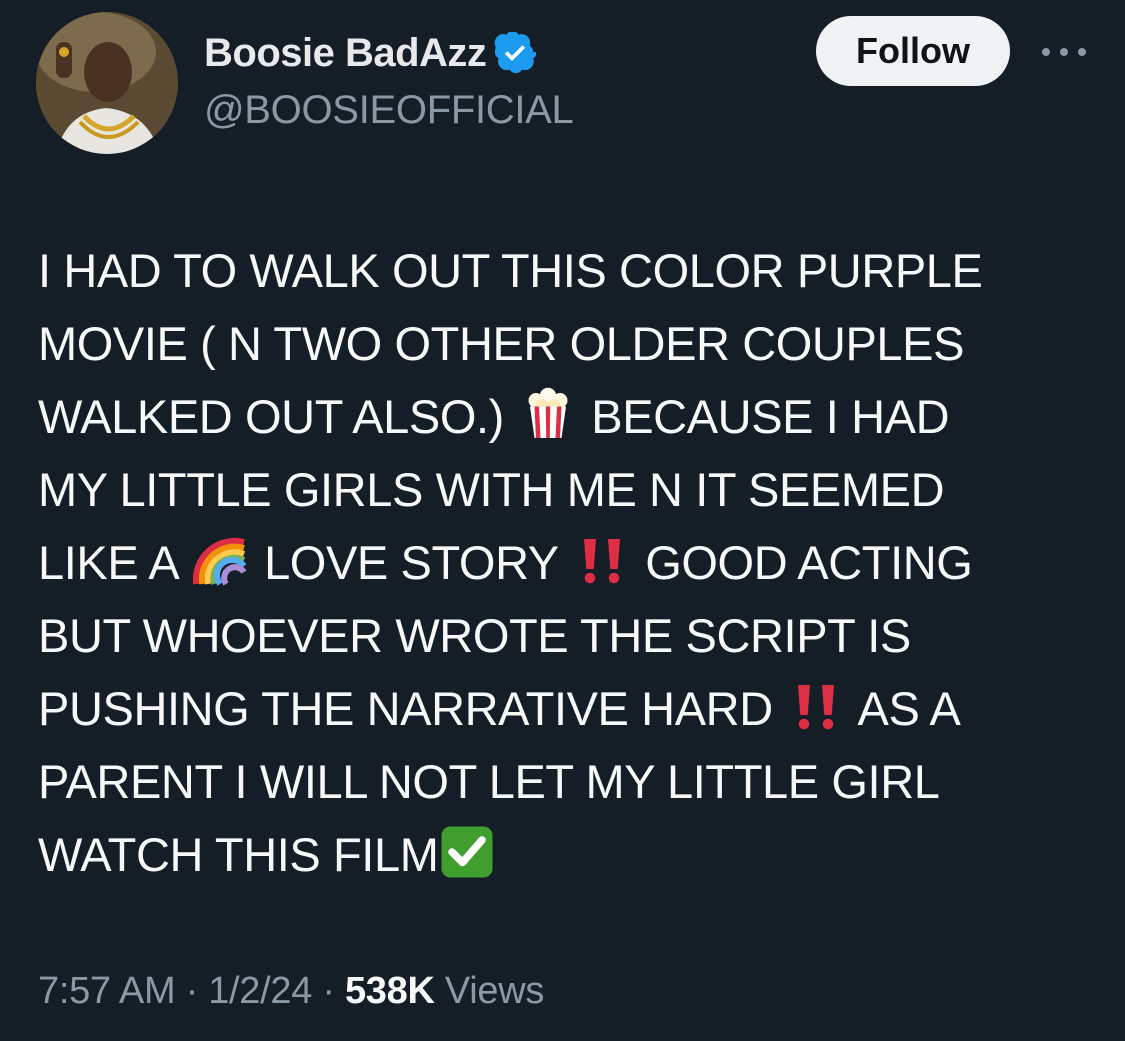 The width and height of the screenshot is (1125, 1041). What do you see at coordinates (913, 51) in the screenshot?
I see `follow-button: Follow` at bounding box center [913, 51].